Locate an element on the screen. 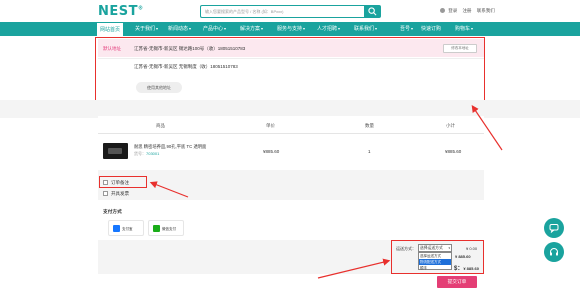 The height and width of the screenshot is (290, 580). arrow-to-shipping is located at coordinates (354, 268).